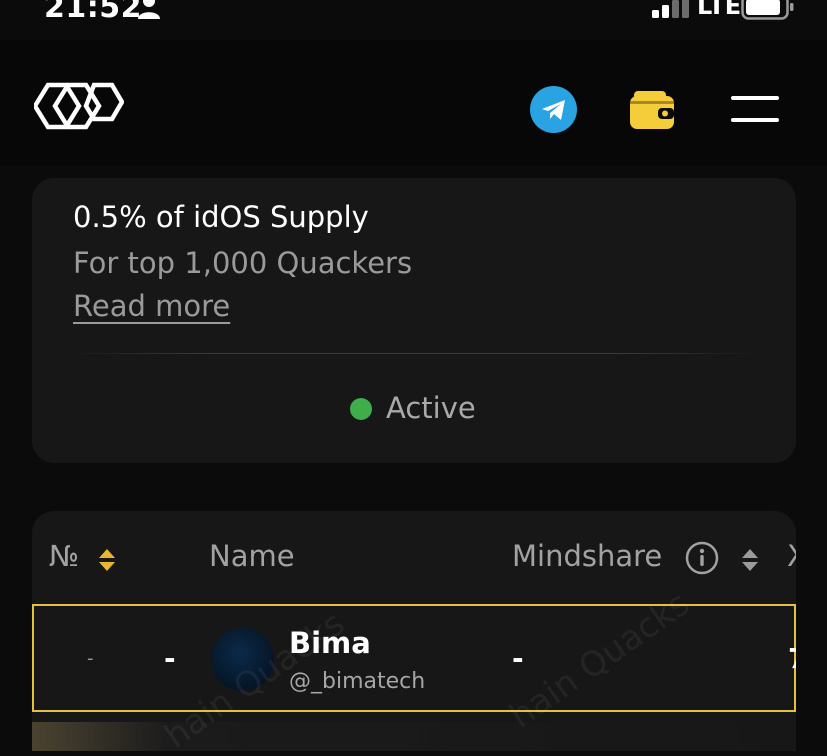 This screenshot has width=827, height=756. I want to click on rank-value: -, so click(170, 658).